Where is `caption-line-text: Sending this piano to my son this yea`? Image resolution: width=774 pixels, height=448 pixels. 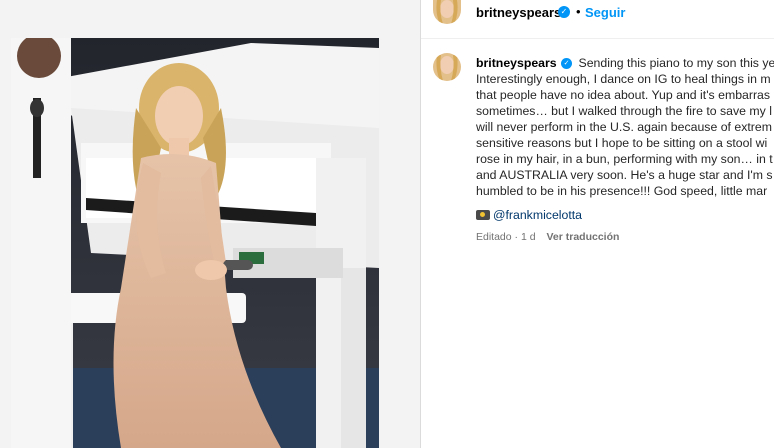 caption-line-text: Sending this piano to my son this yea is located at coordinates (676, 63).